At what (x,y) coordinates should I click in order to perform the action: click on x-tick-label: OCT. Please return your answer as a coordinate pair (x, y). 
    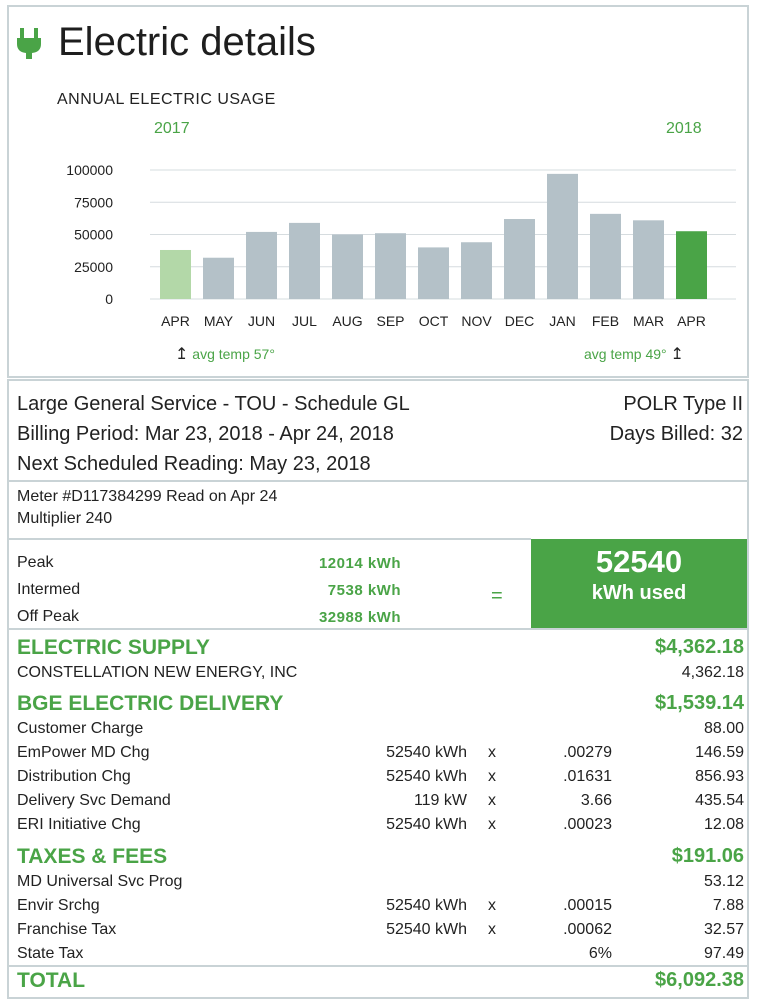
    Looking at the image, I should click on (434, 321).